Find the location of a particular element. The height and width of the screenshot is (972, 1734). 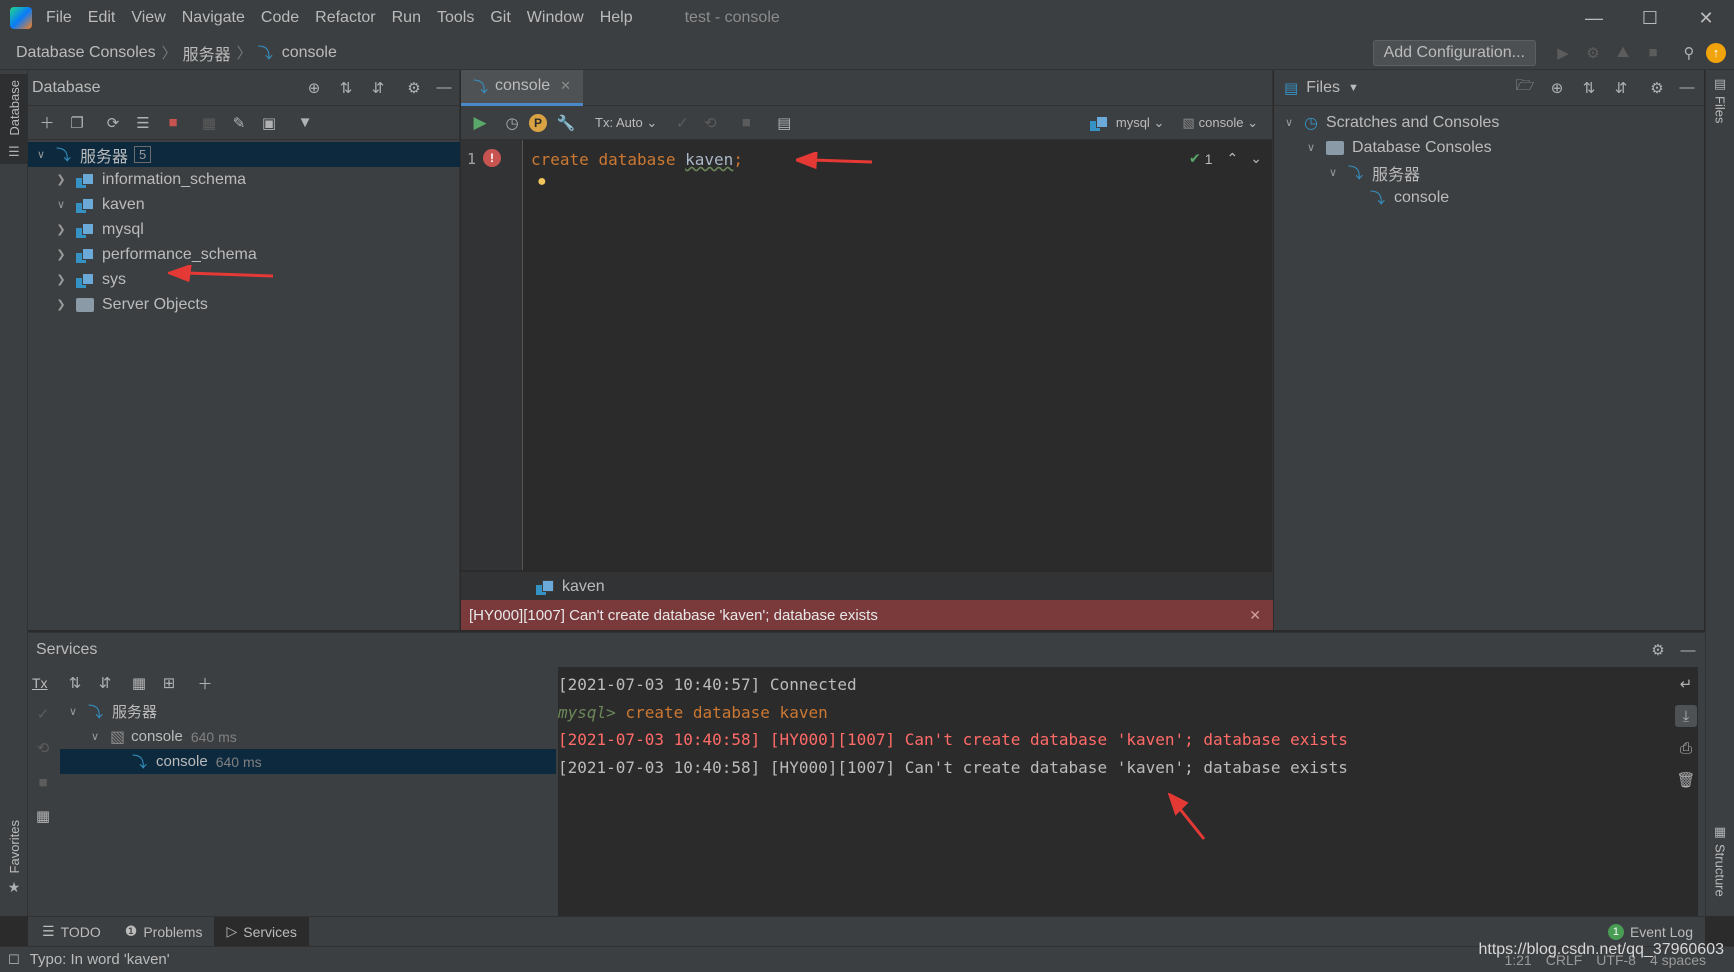

tree-node-schema: ❯ information_schema is located at coordinates (244, 179).